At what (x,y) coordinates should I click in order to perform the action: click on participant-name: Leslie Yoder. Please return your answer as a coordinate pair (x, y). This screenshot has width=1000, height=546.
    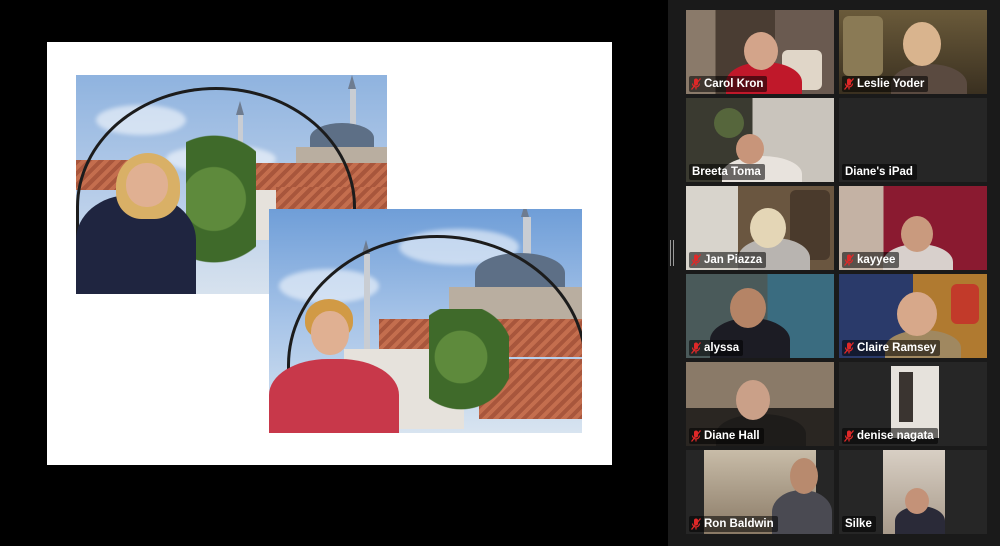
    Looking at the image, I should click on (891, 84).